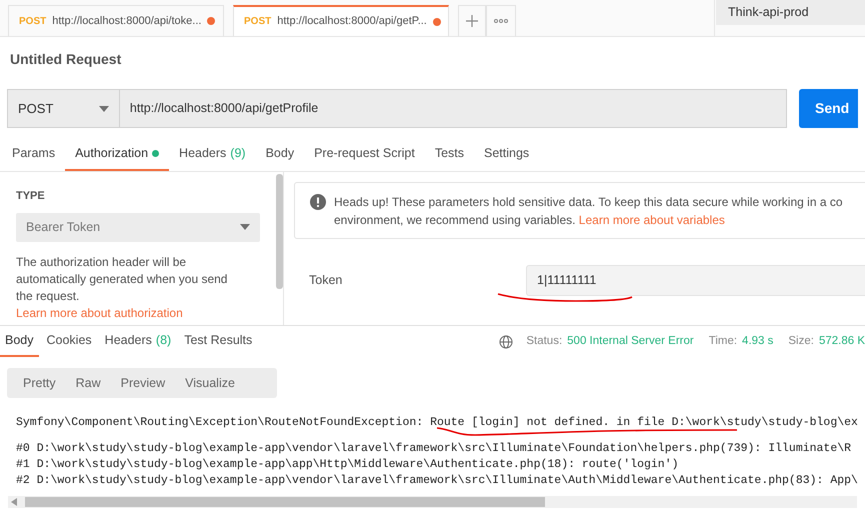  Describe the element at coordinates (210, 383) in the screenshot. I see `view-mode-button: Visualize` at that location.